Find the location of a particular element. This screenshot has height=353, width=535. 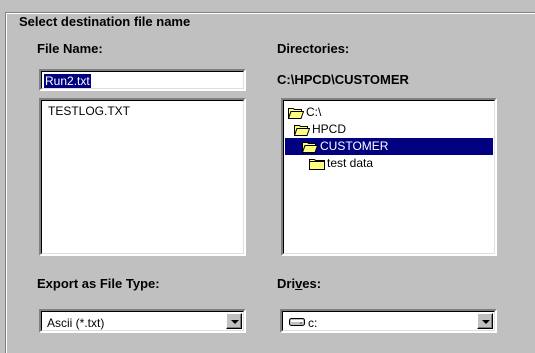

file-list-item: TESTLOG.TXT is located at coordinates (89, 111).